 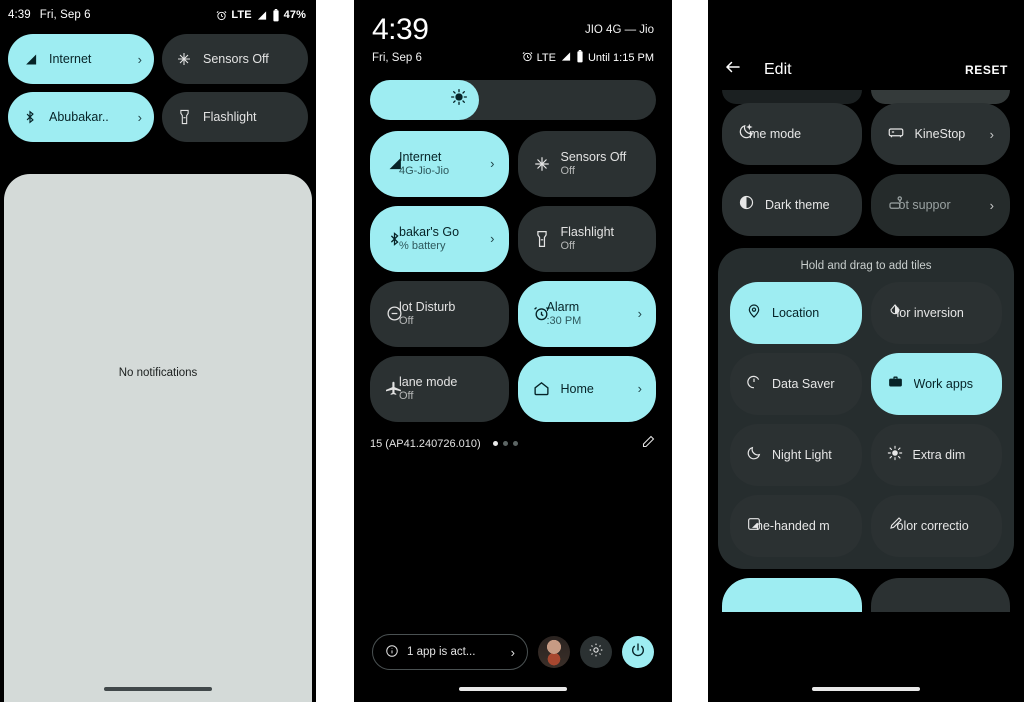 I want to click on tile-kinestop: KineStop ›, so click(x=940, y=134).